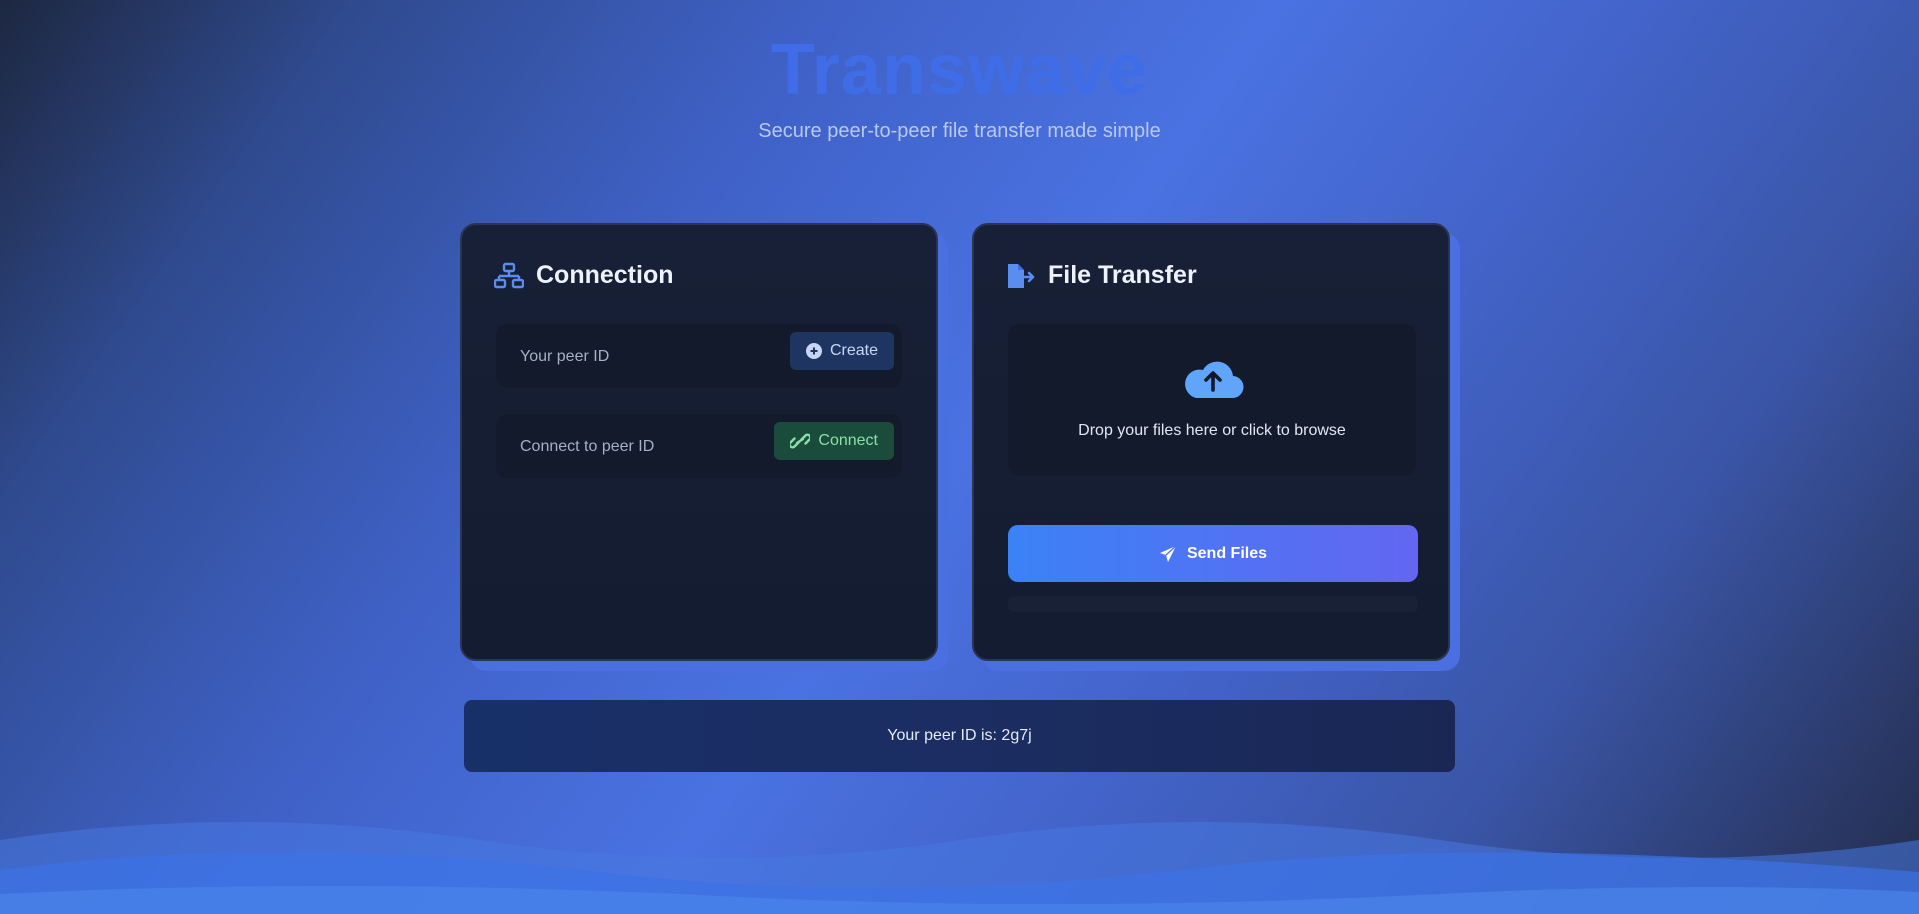 The image size is (1919, 914). Describe the element at coordinates (1212, 400) in the screenshot. I see `file-dropzone: Drop your files here or click to browse` at that location.